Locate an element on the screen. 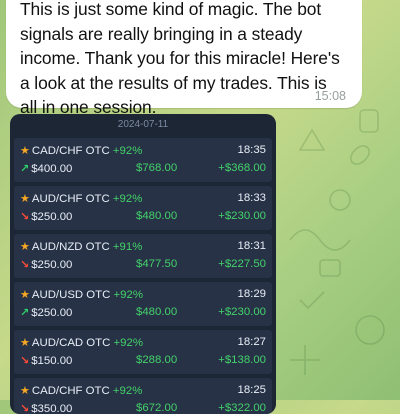 This screenshot has height=414, width=400. trade-time: 18:27 is located at coordinates (251, 342).